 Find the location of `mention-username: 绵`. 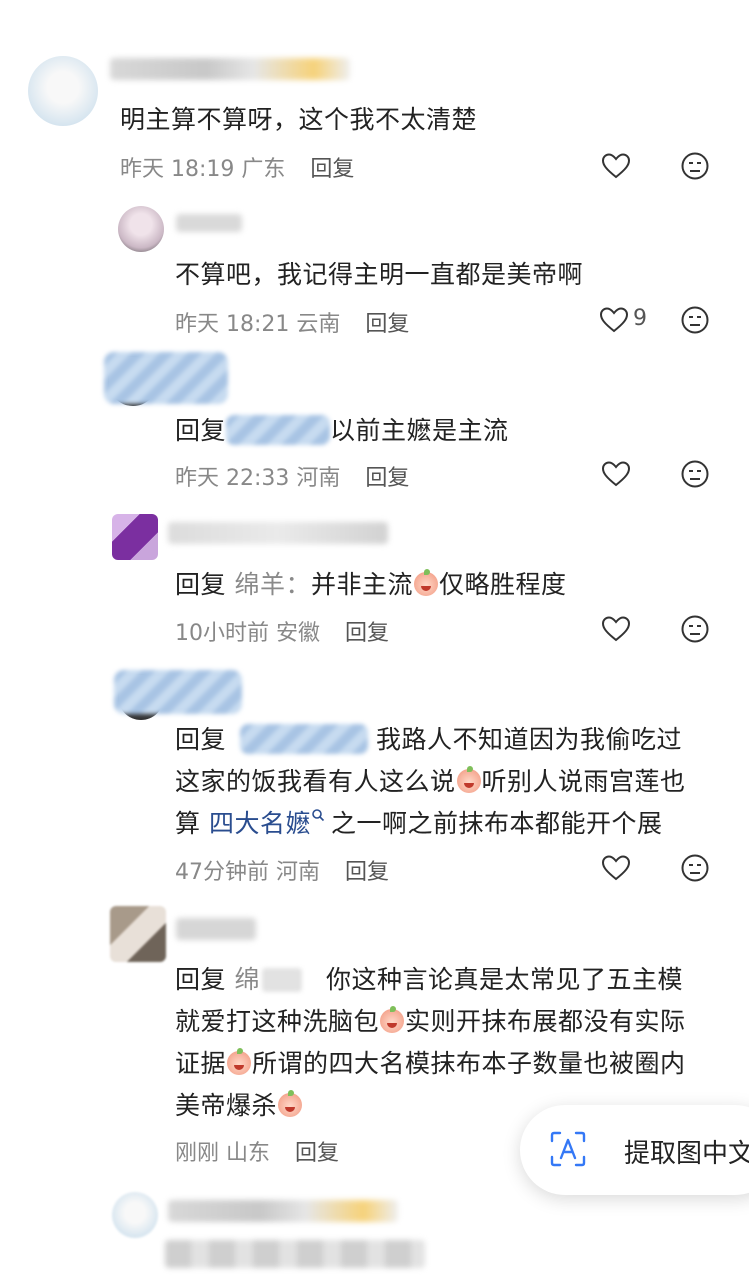

mention-username: 绵 is located at coordinates (247, 979).